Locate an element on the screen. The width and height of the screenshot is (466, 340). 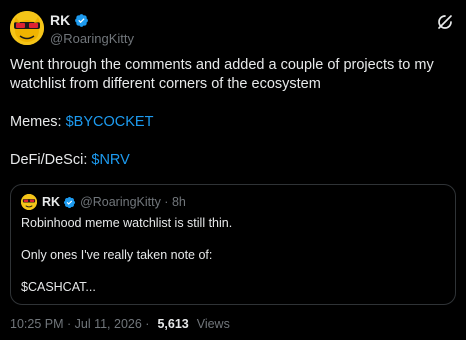
quote-avatar is located at coordinates (29, 202).